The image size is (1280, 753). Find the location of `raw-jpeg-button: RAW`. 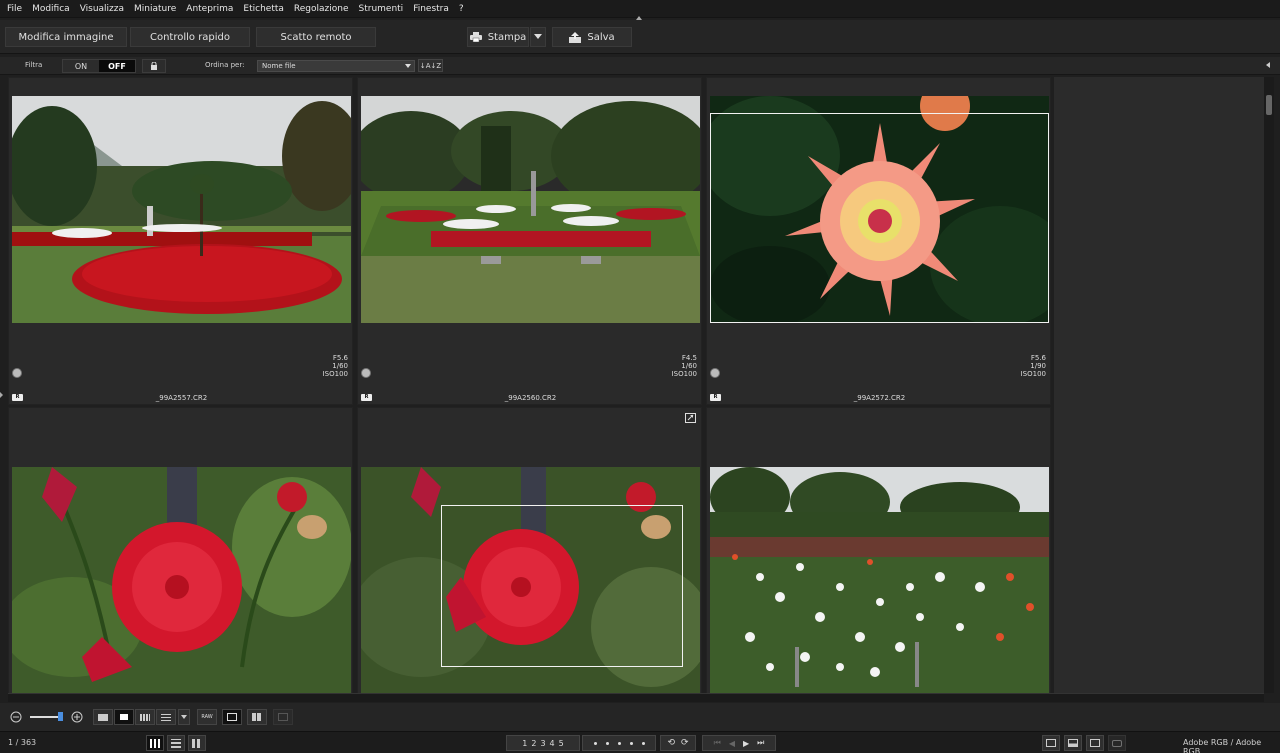

raw-jpeg-button: RAW is located at coordinates (207, 717).